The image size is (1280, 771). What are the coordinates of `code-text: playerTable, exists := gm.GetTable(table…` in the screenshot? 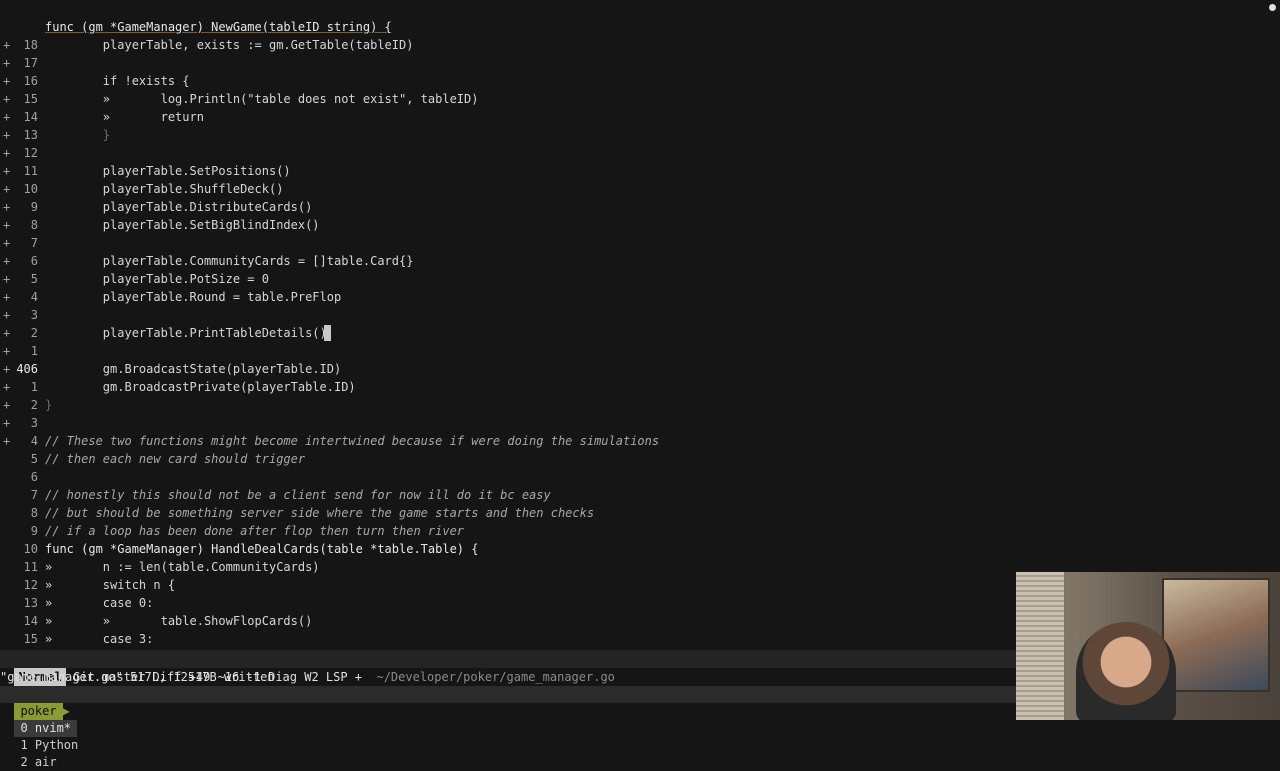 It's located at (229, 45).